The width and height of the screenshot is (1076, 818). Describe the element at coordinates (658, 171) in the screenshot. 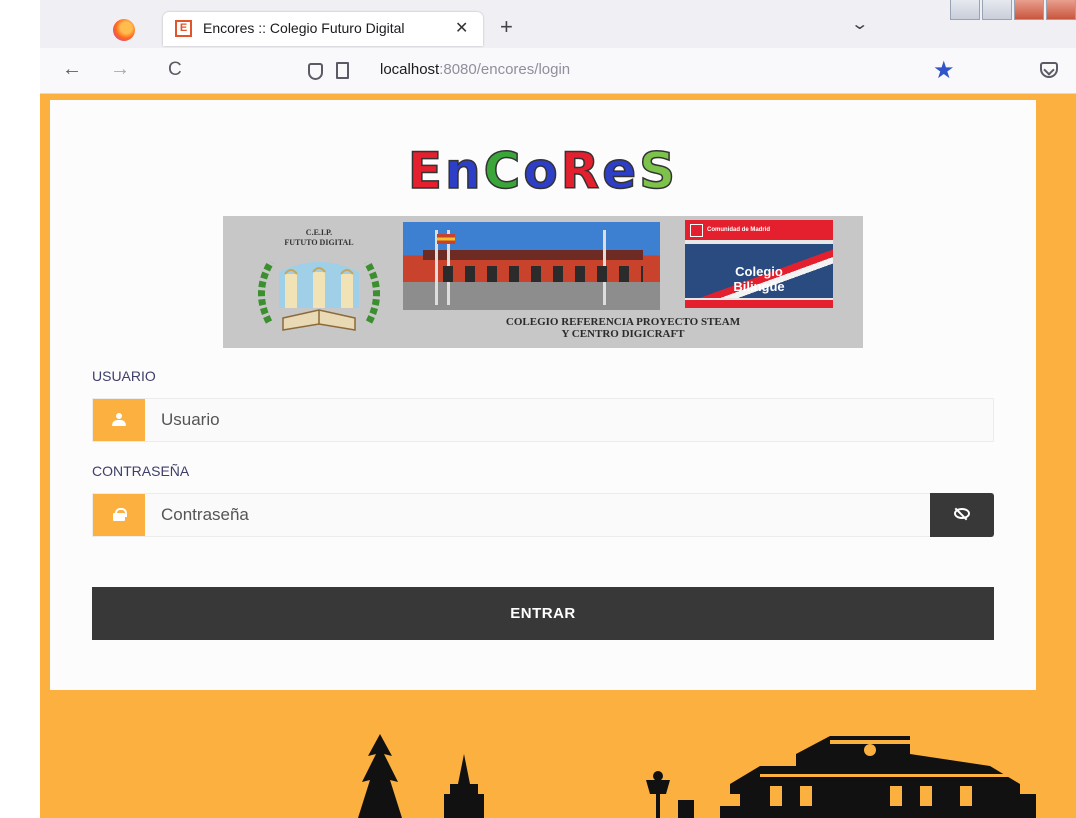

I see `logo-letter-6: S` at that location.